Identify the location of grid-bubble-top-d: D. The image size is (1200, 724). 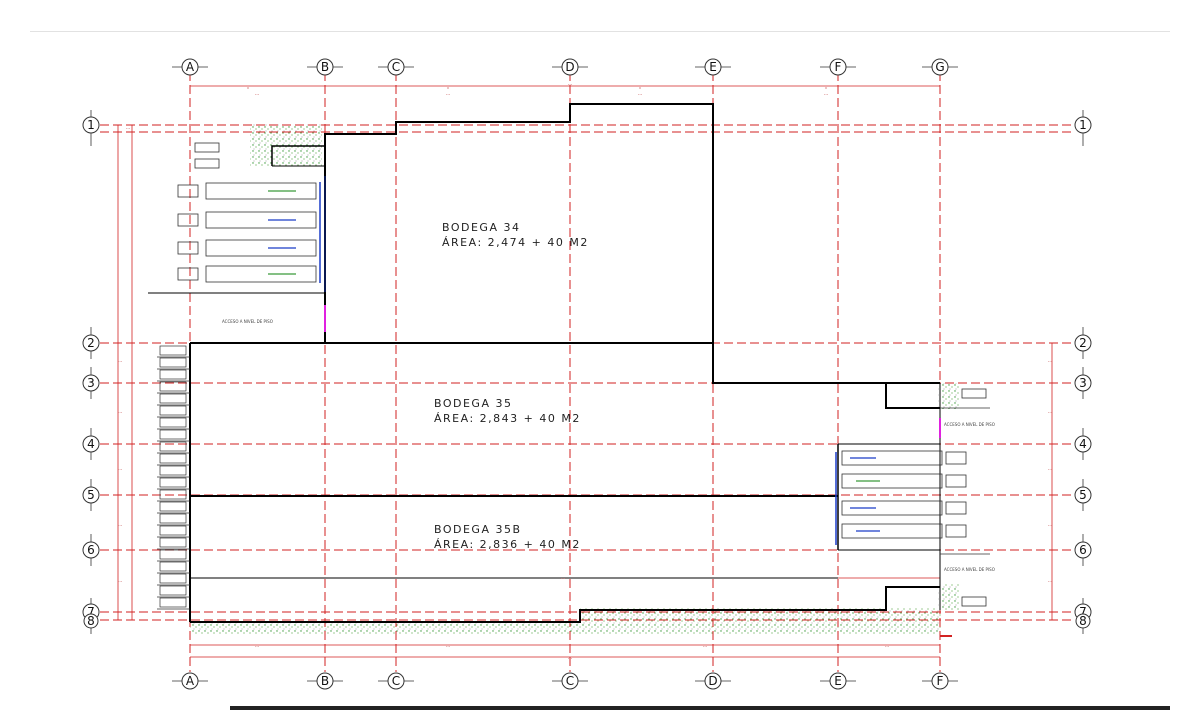
(570, 67).